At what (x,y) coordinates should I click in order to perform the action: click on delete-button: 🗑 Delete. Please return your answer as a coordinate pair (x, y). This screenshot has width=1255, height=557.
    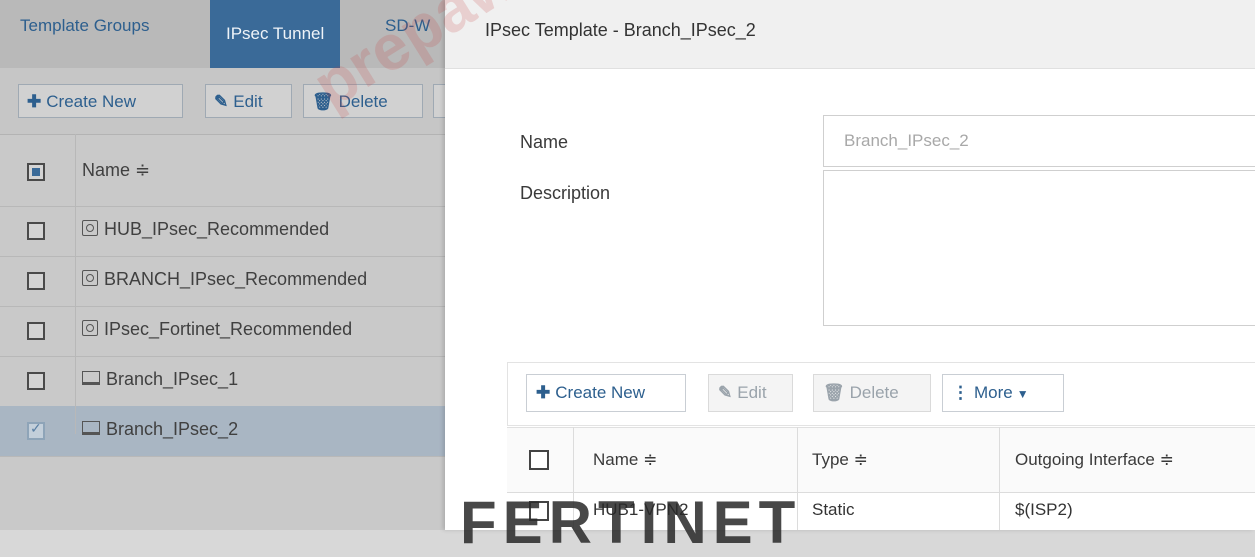
    Looking at the image, I should click on (363, 101).